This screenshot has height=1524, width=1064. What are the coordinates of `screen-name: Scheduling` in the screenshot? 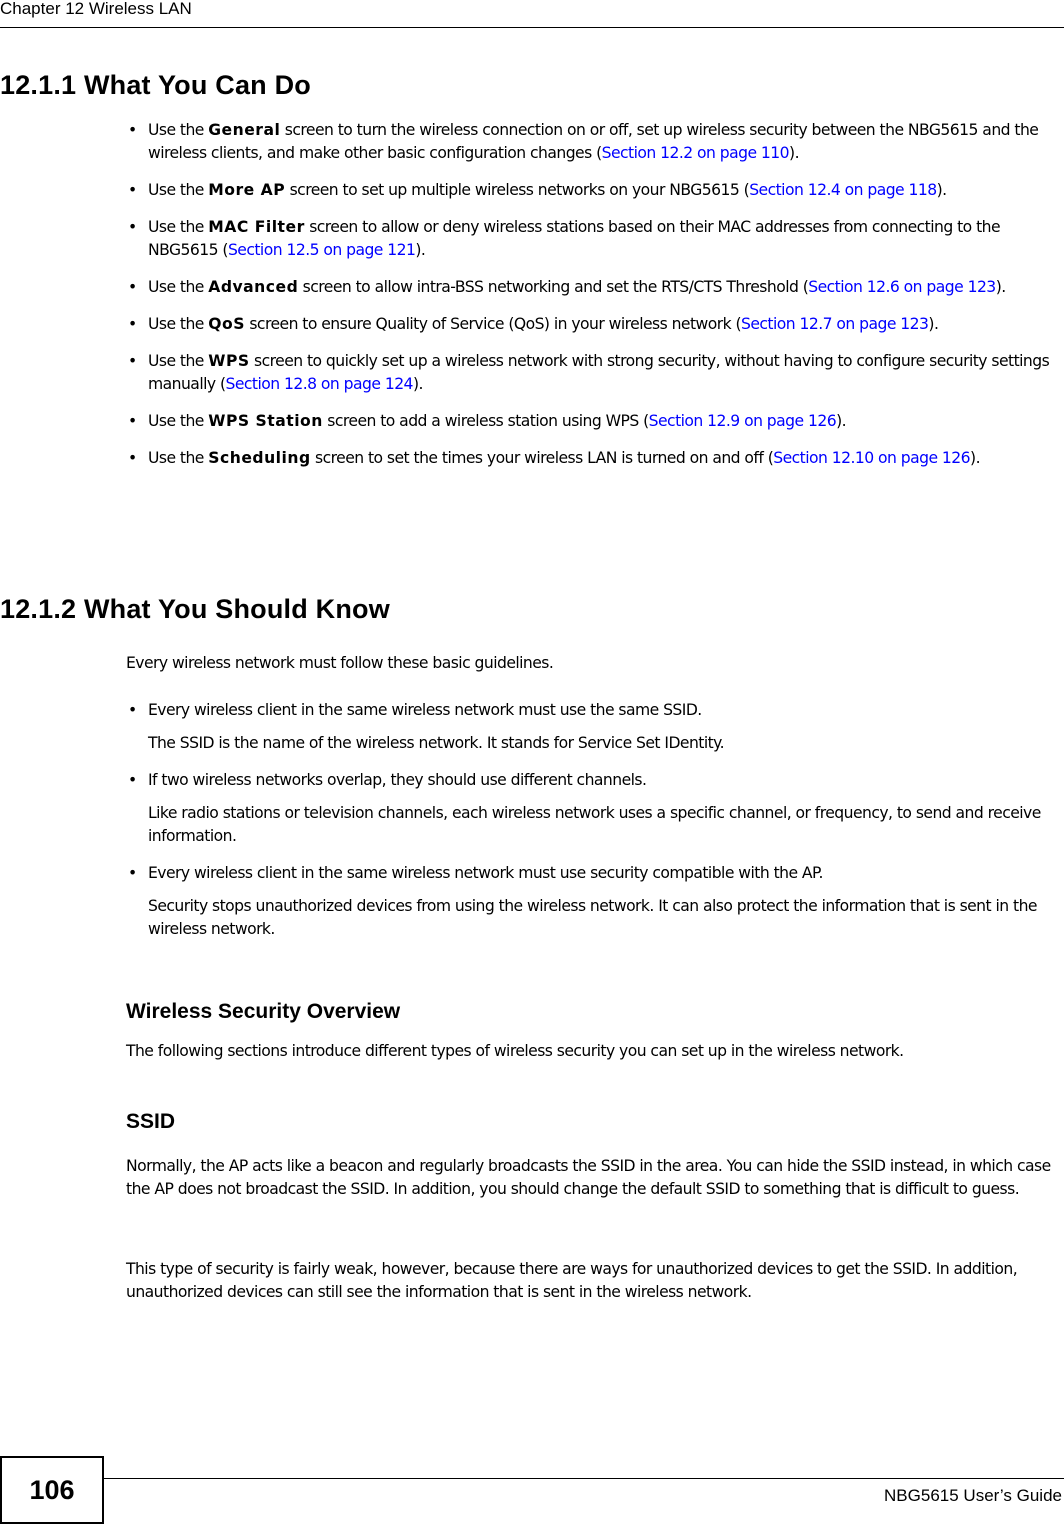 It's located at (259, 458).